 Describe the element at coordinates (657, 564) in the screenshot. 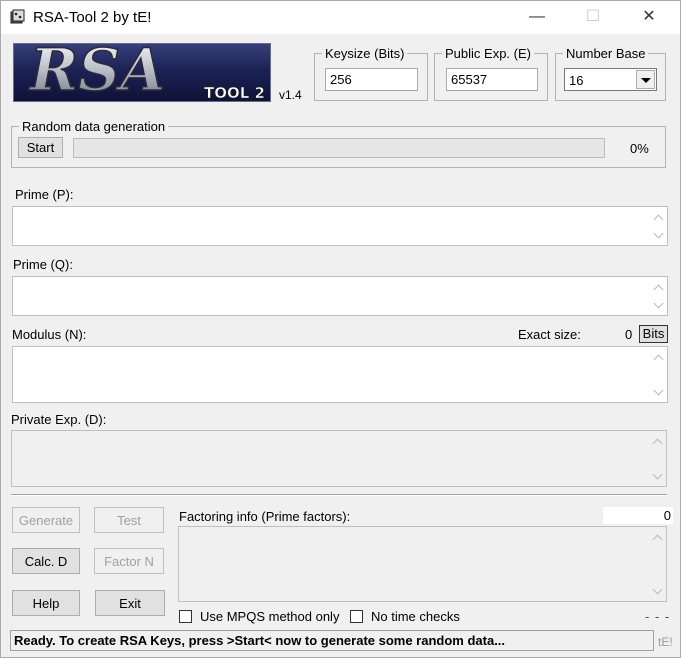

I see `factoring-scrollbar` at that location.